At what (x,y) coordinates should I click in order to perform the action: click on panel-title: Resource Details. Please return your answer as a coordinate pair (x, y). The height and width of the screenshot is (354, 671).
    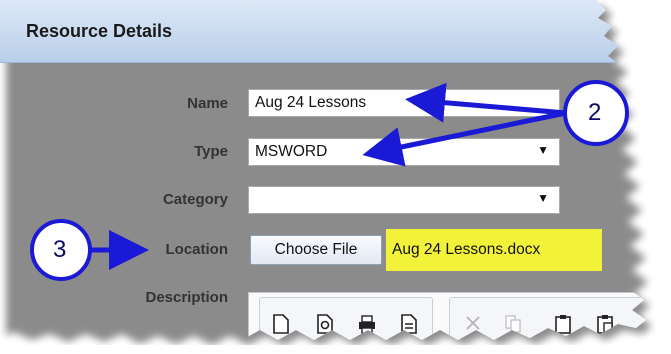
    Looking at the image, I should click on (99, 31).